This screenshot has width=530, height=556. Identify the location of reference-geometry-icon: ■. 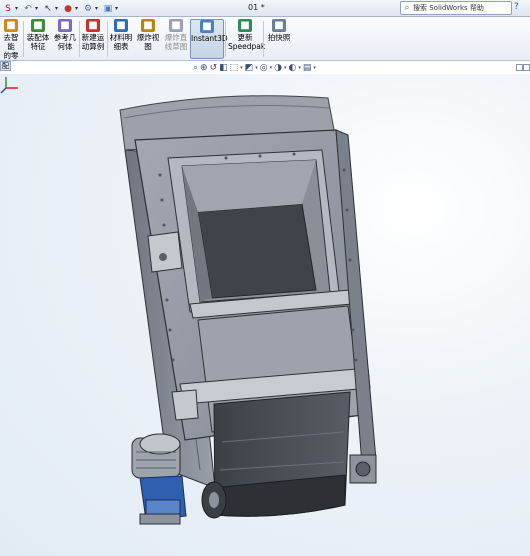
(65, 25).